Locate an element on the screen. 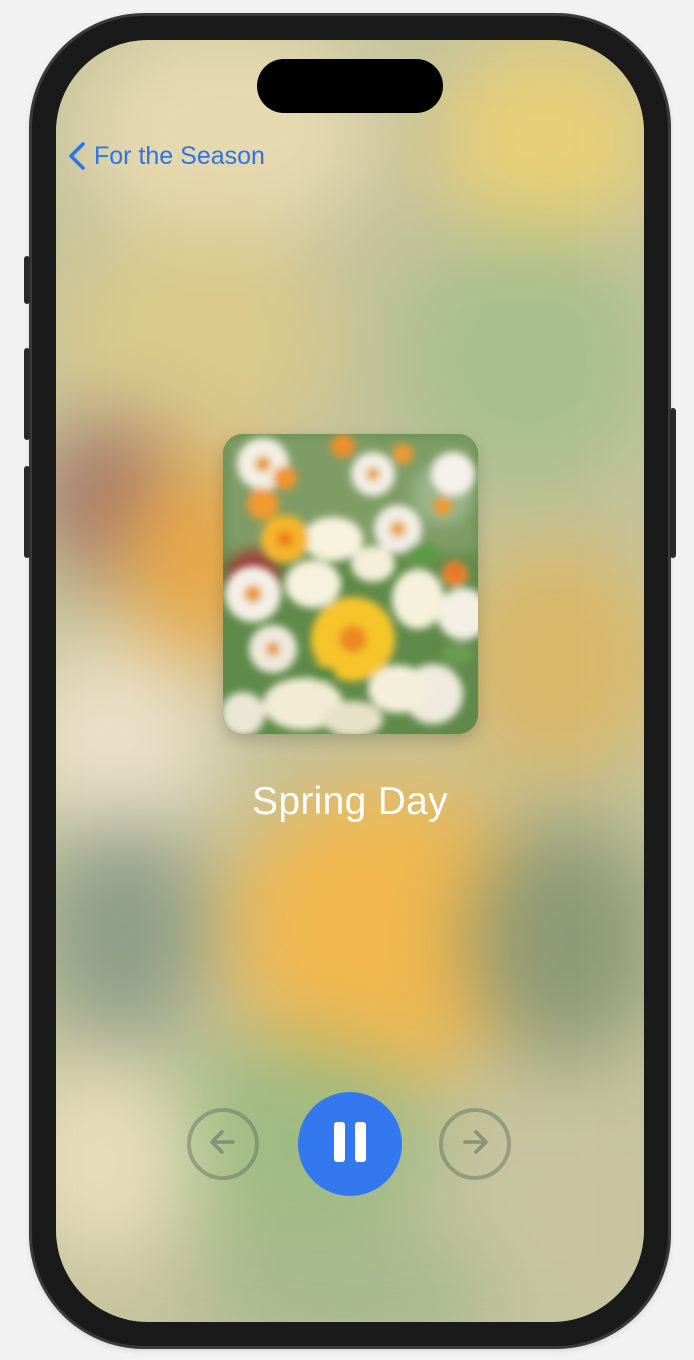  back-button-label: For the Season is located at coordinates (179, 155).